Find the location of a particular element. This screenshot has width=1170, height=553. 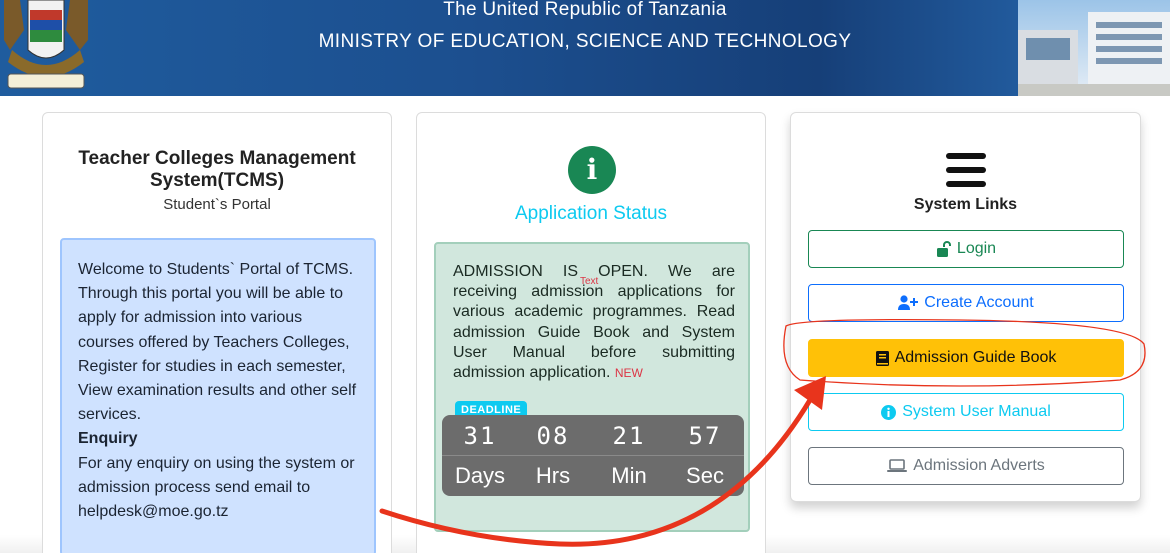

unlock-icon is located at coordinates (943, 249).